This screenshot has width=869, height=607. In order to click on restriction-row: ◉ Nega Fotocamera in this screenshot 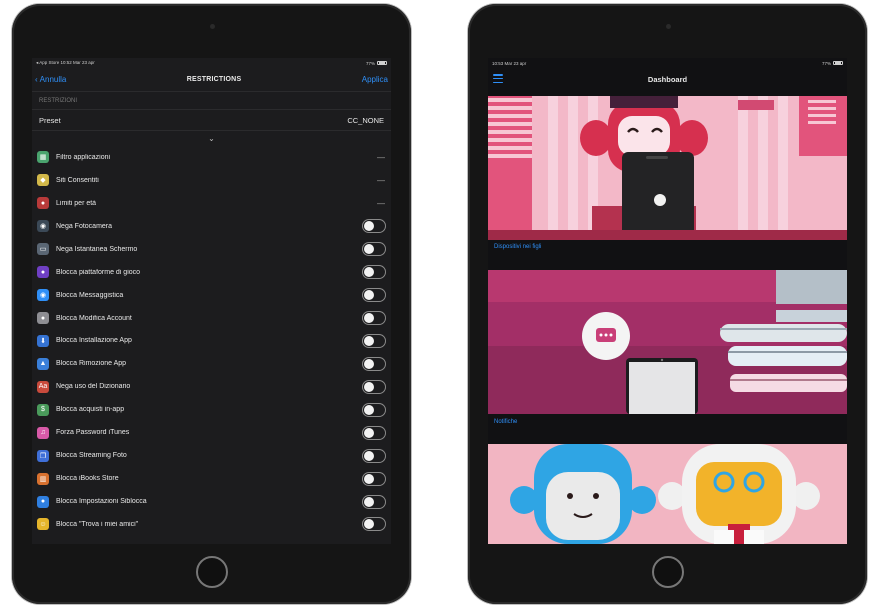, I will do `click(211, 226)`.